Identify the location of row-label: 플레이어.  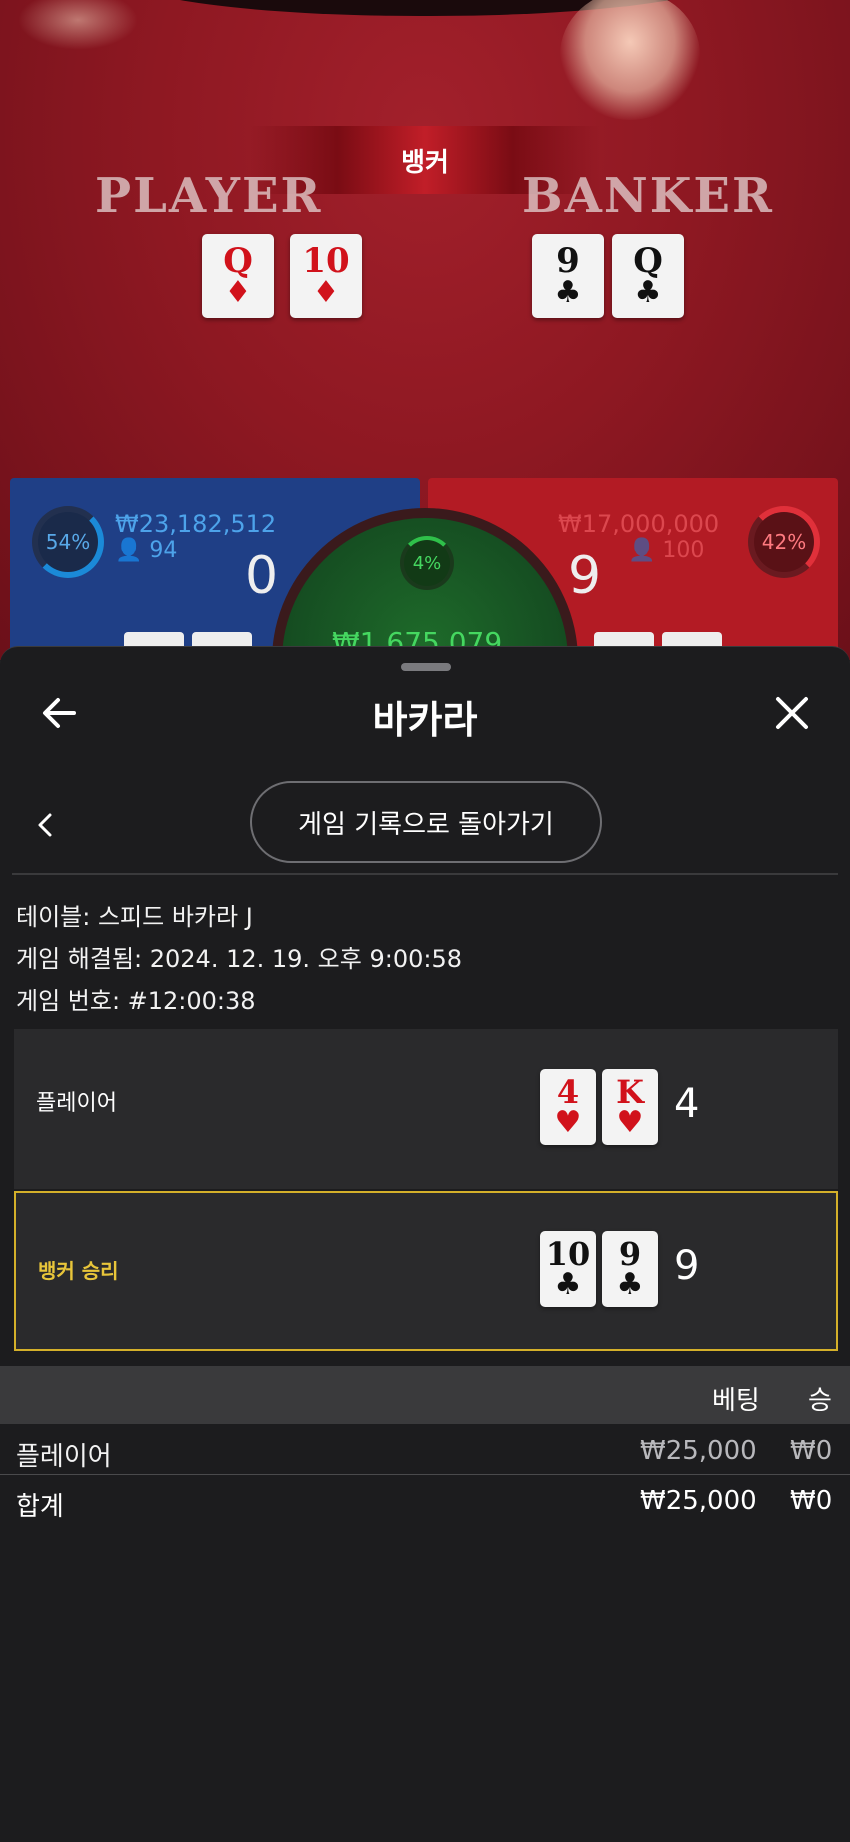
(64, 1457).